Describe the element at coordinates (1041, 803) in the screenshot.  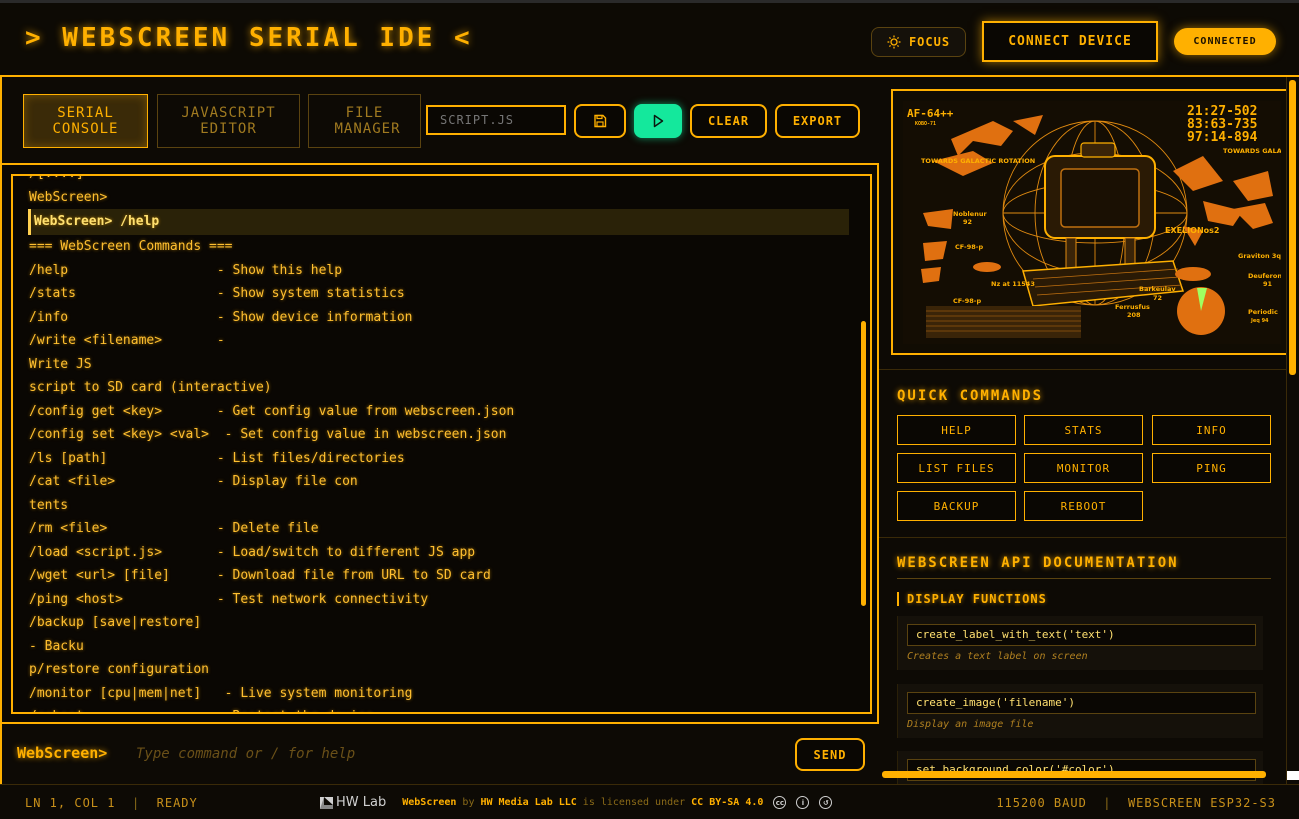
I see `baud-rate: 115200 BAUD` at that location.